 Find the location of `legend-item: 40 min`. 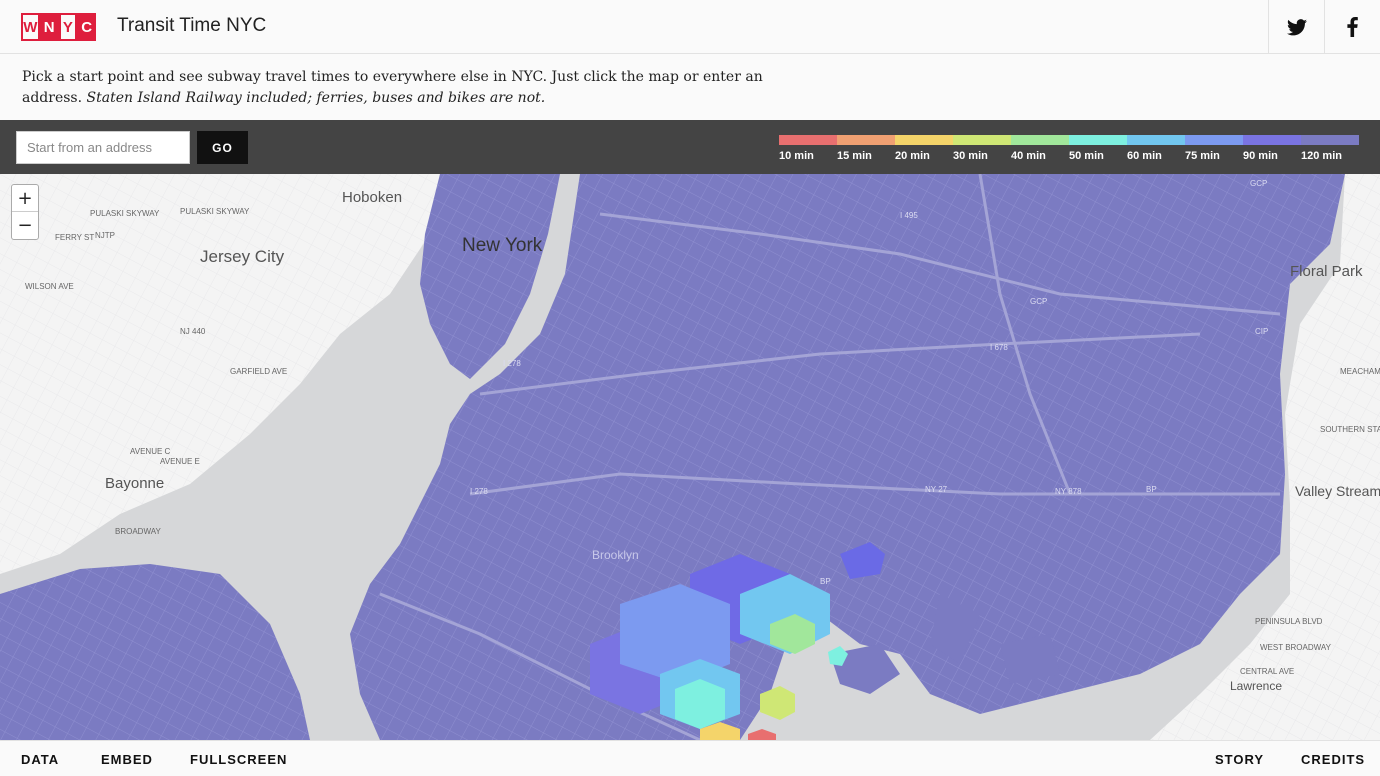

legend-item: 40 min is located at coordinates (1040, 148).